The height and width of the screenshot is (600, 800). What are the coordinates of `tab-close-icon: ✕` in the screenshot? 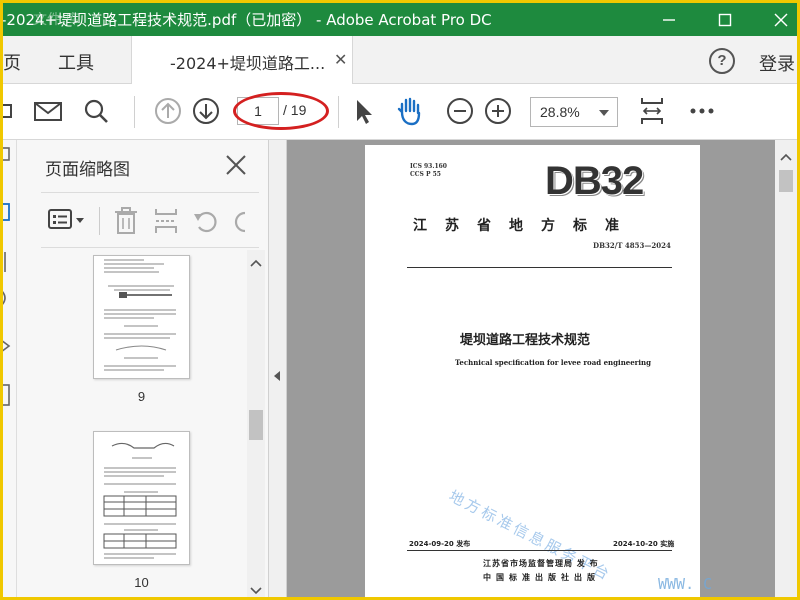 It's located at (340, 60).